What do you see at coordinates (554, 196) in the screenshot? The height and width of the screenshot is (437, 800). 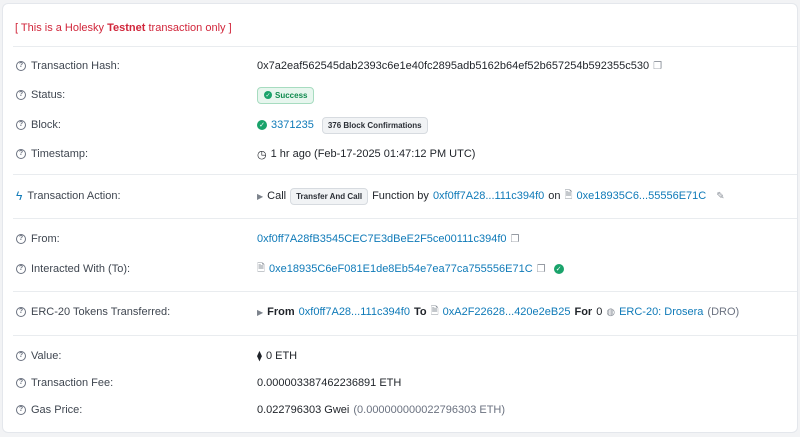 I see `action-on-text: on` at bounding box center [554, 196].